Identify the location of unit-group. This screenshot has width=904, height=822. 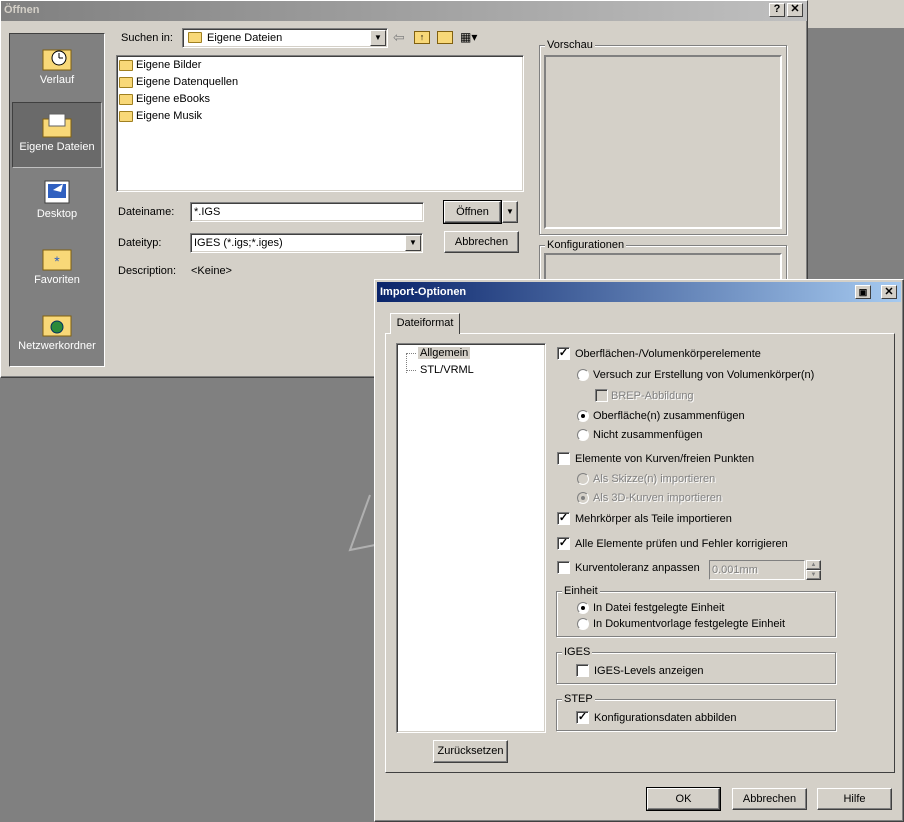
(696, 614).